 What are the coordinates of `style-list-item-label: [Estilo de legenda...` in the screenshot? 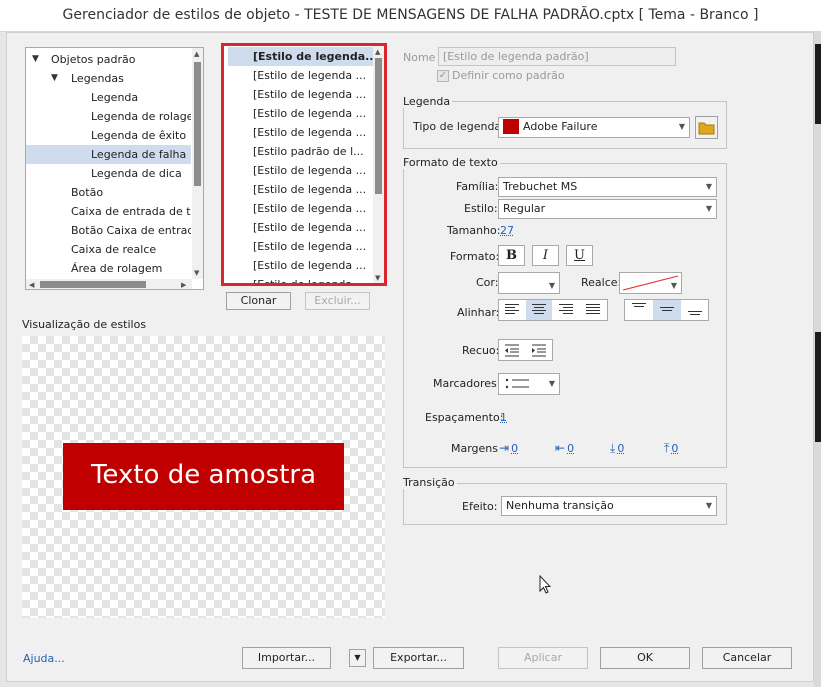 It's located at (314, 56).